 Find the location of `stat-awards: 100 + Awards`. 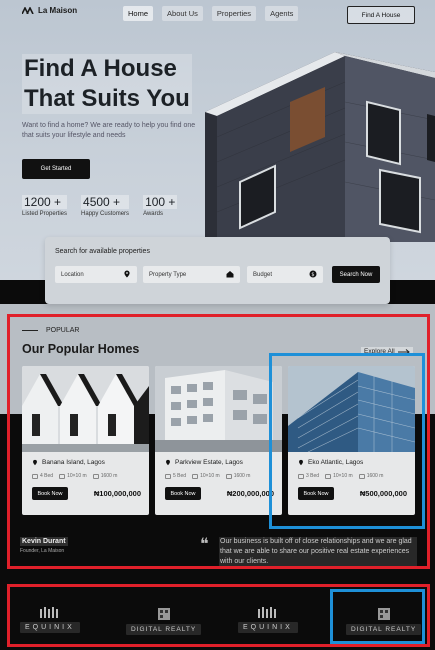

stat-awards: 100 + Awards is located at coordinates (160, 206).